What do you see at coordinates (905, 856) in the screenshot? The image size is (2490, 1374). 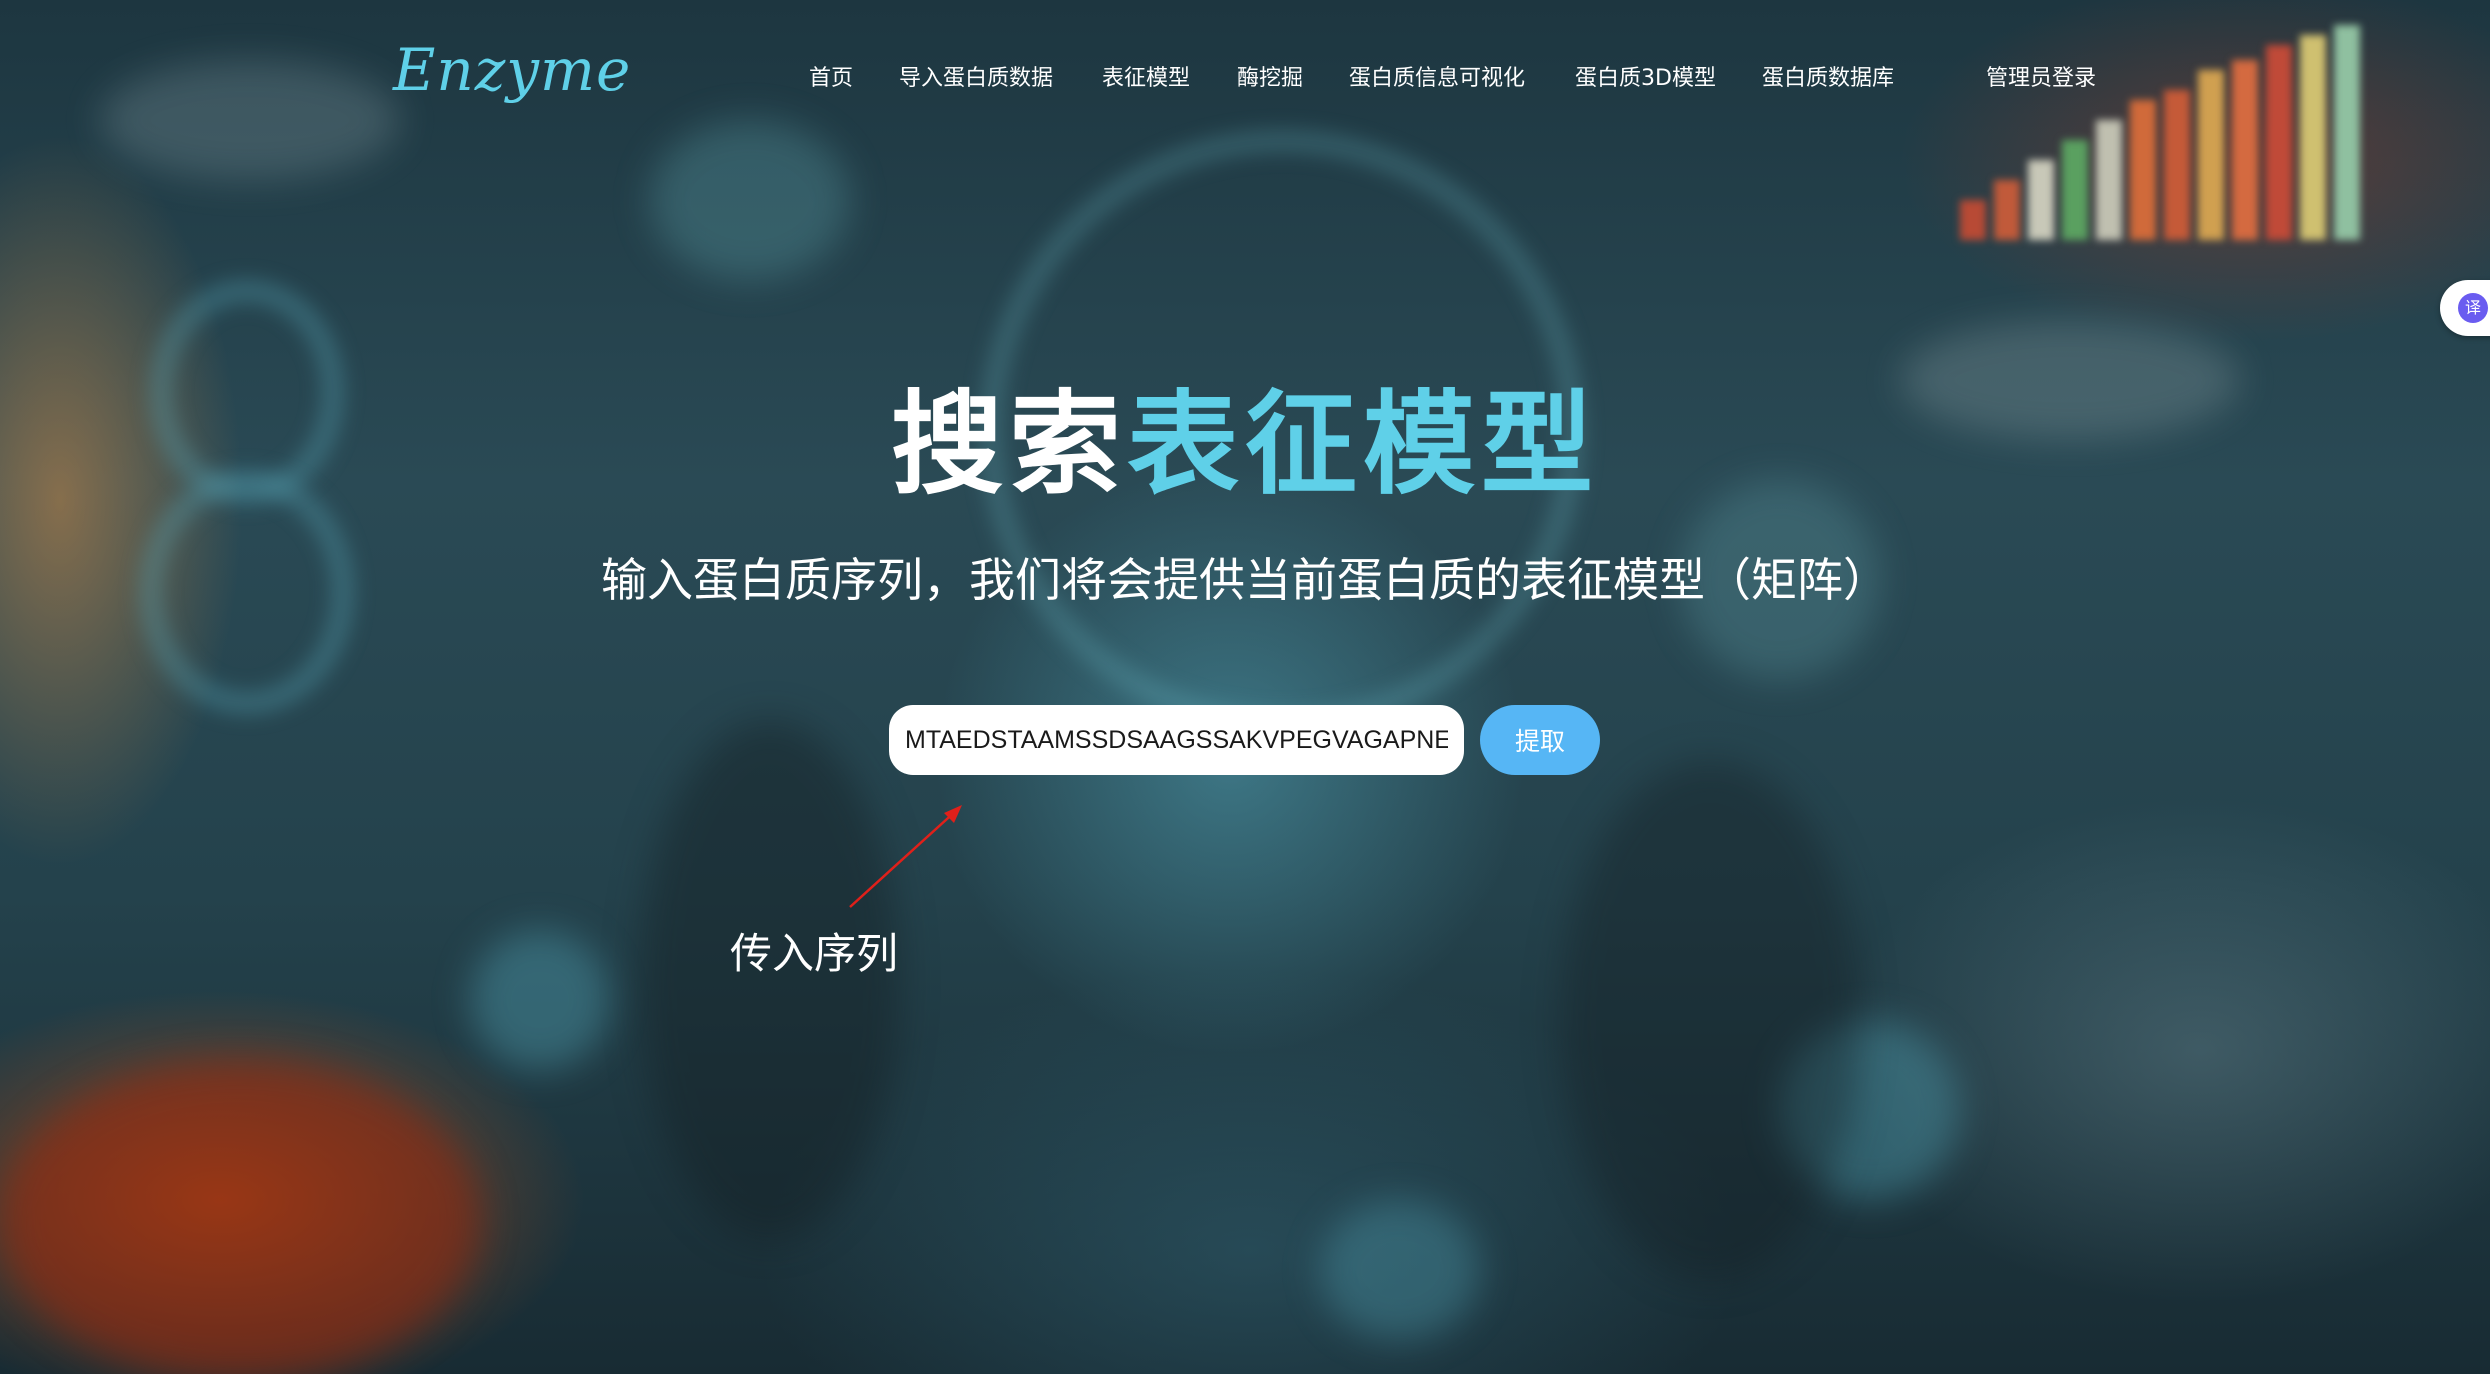 I see `annotation-arrow` at bounding box center [905, 856].